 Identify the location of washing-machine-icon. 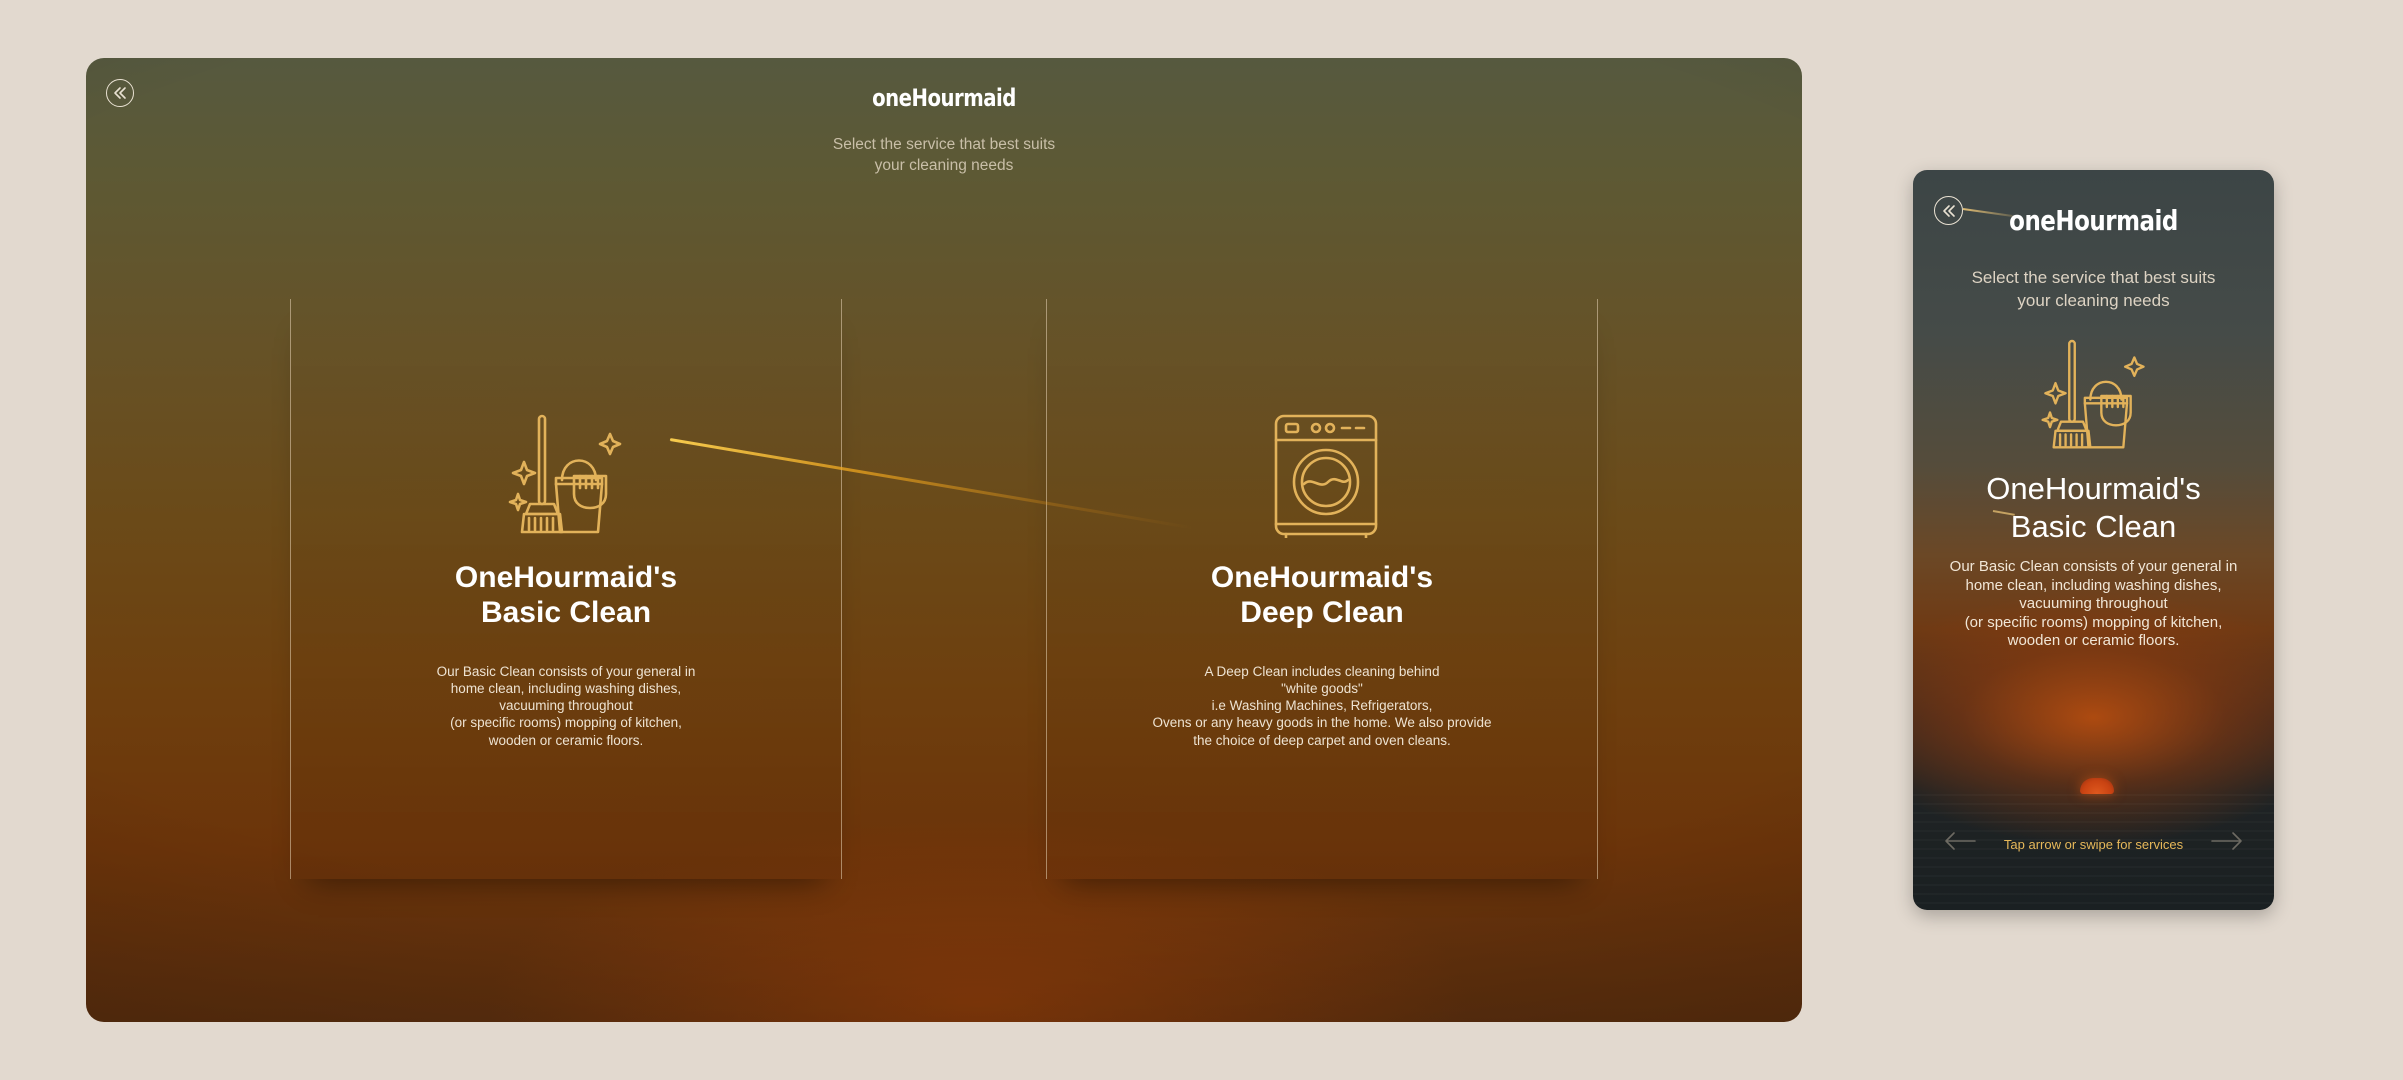
(1322, 476).